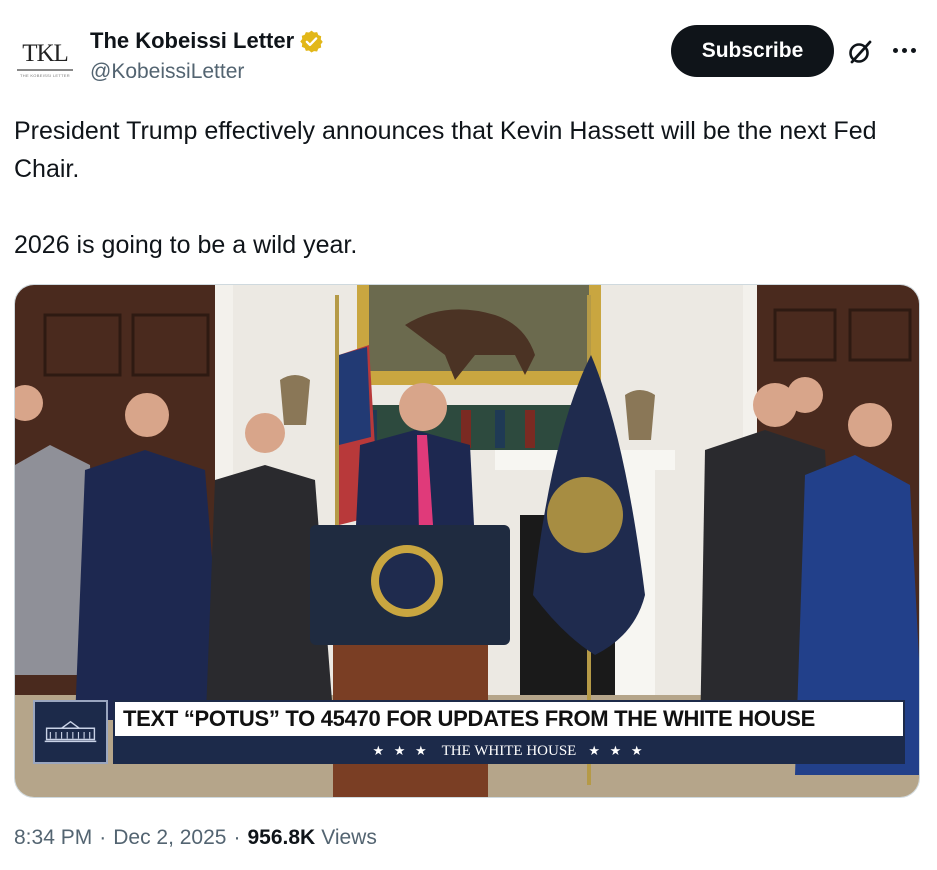 The width and height of the screenshot is (937, 870). I want to click on stars-right: ★ ★ ★, so click(617, 750).